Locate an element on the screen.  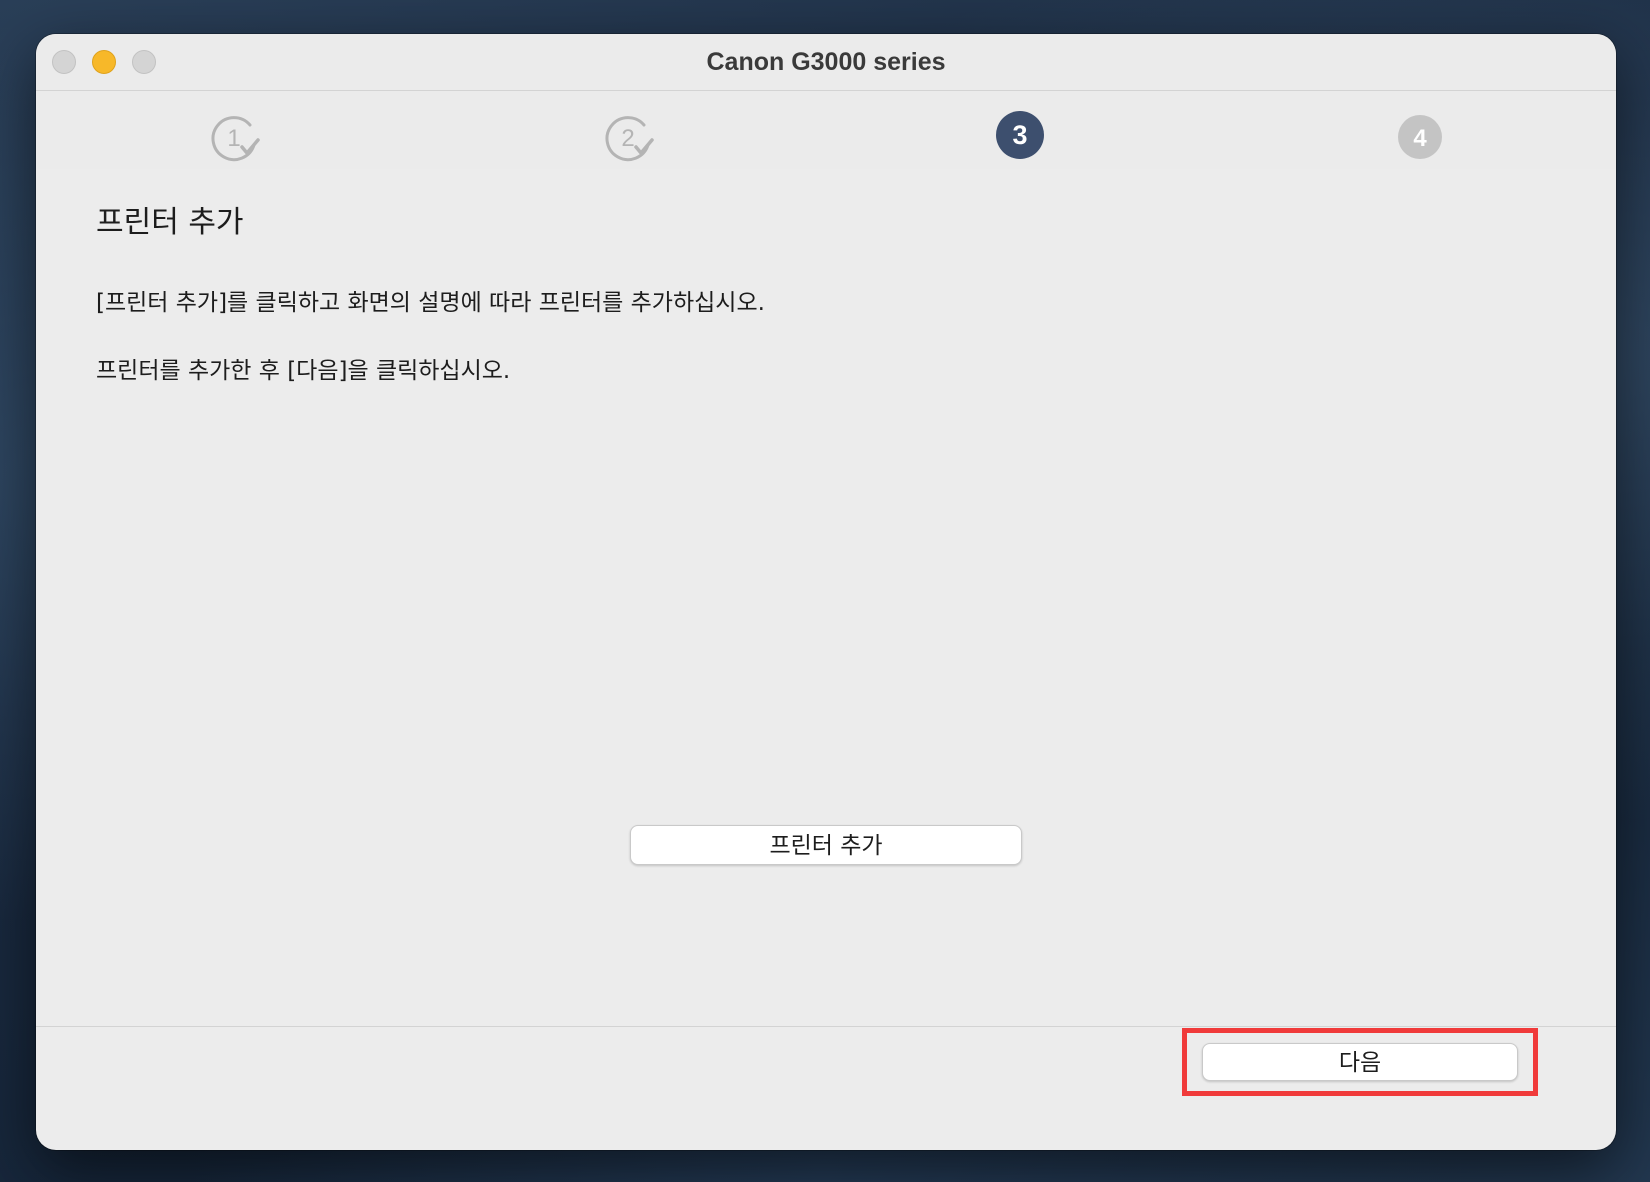
next-button: 다음 is located at coordinates (1360, 1062).